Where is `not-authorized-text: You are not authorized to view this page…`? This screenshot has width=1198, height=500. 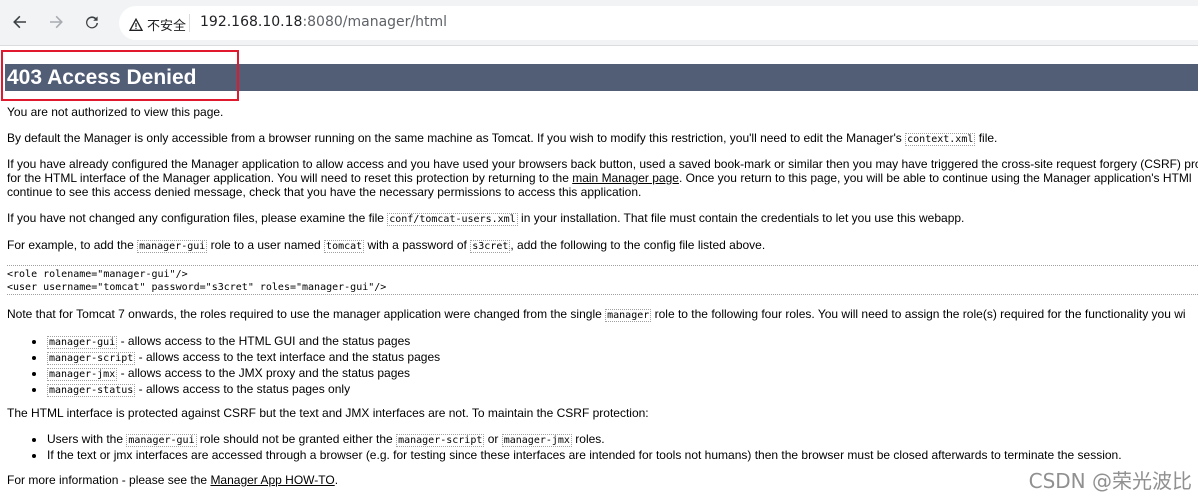
not-authorized-text: You are not authorized to view this page… is located at coordinates (115, 112).